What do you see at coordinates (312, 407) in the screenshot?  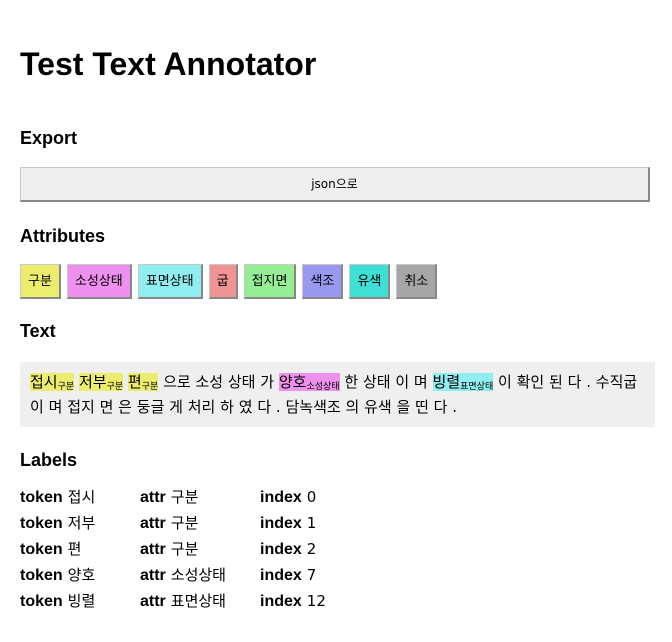 I see `text-token: 담녹색조` at bounding box center [312, 407].